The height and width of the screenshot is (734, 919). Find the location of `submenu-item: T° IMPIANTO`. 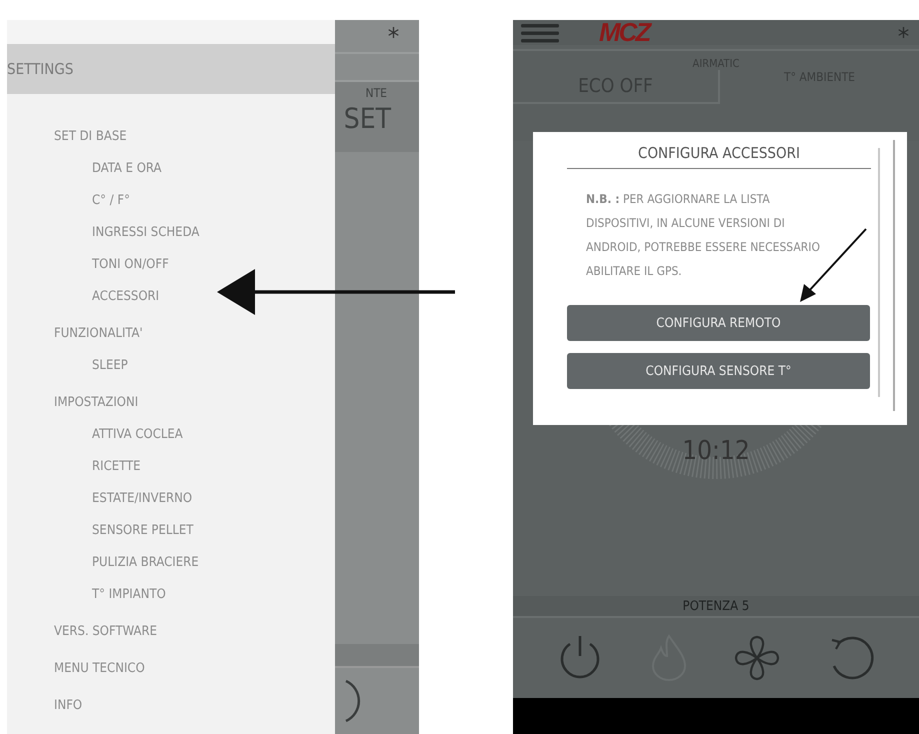

submenu-item: T° IMPIANTO is located at coordinates (129, 595).